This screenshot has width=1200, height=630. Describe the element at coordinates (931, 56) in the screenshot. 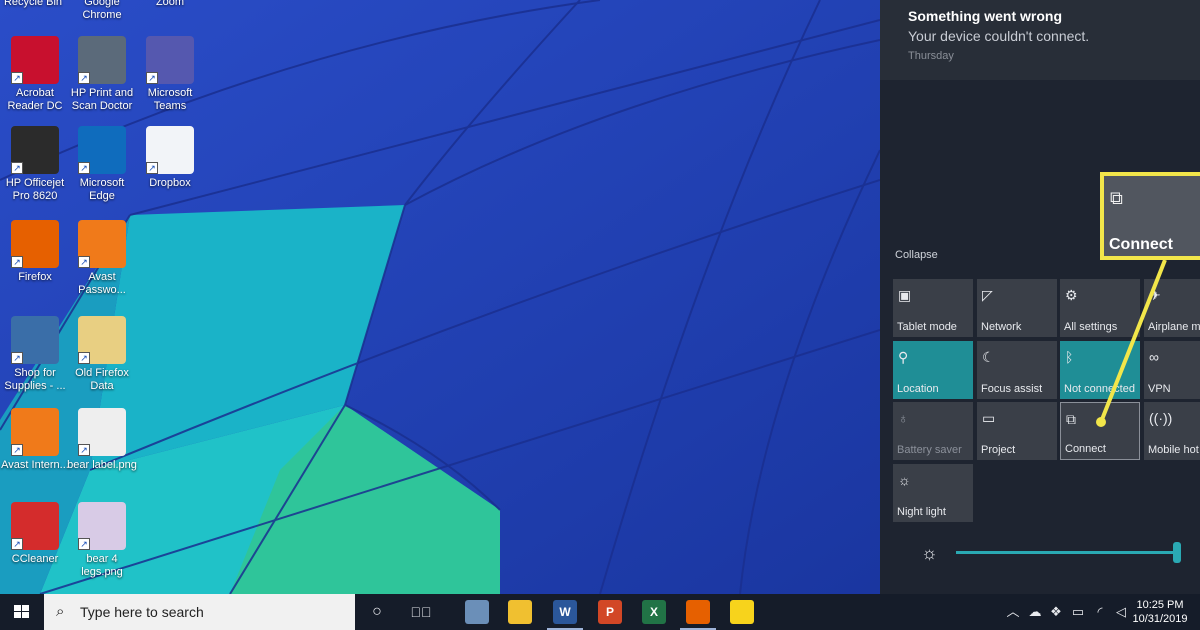

I see `notification-time: Thursday` at that location.